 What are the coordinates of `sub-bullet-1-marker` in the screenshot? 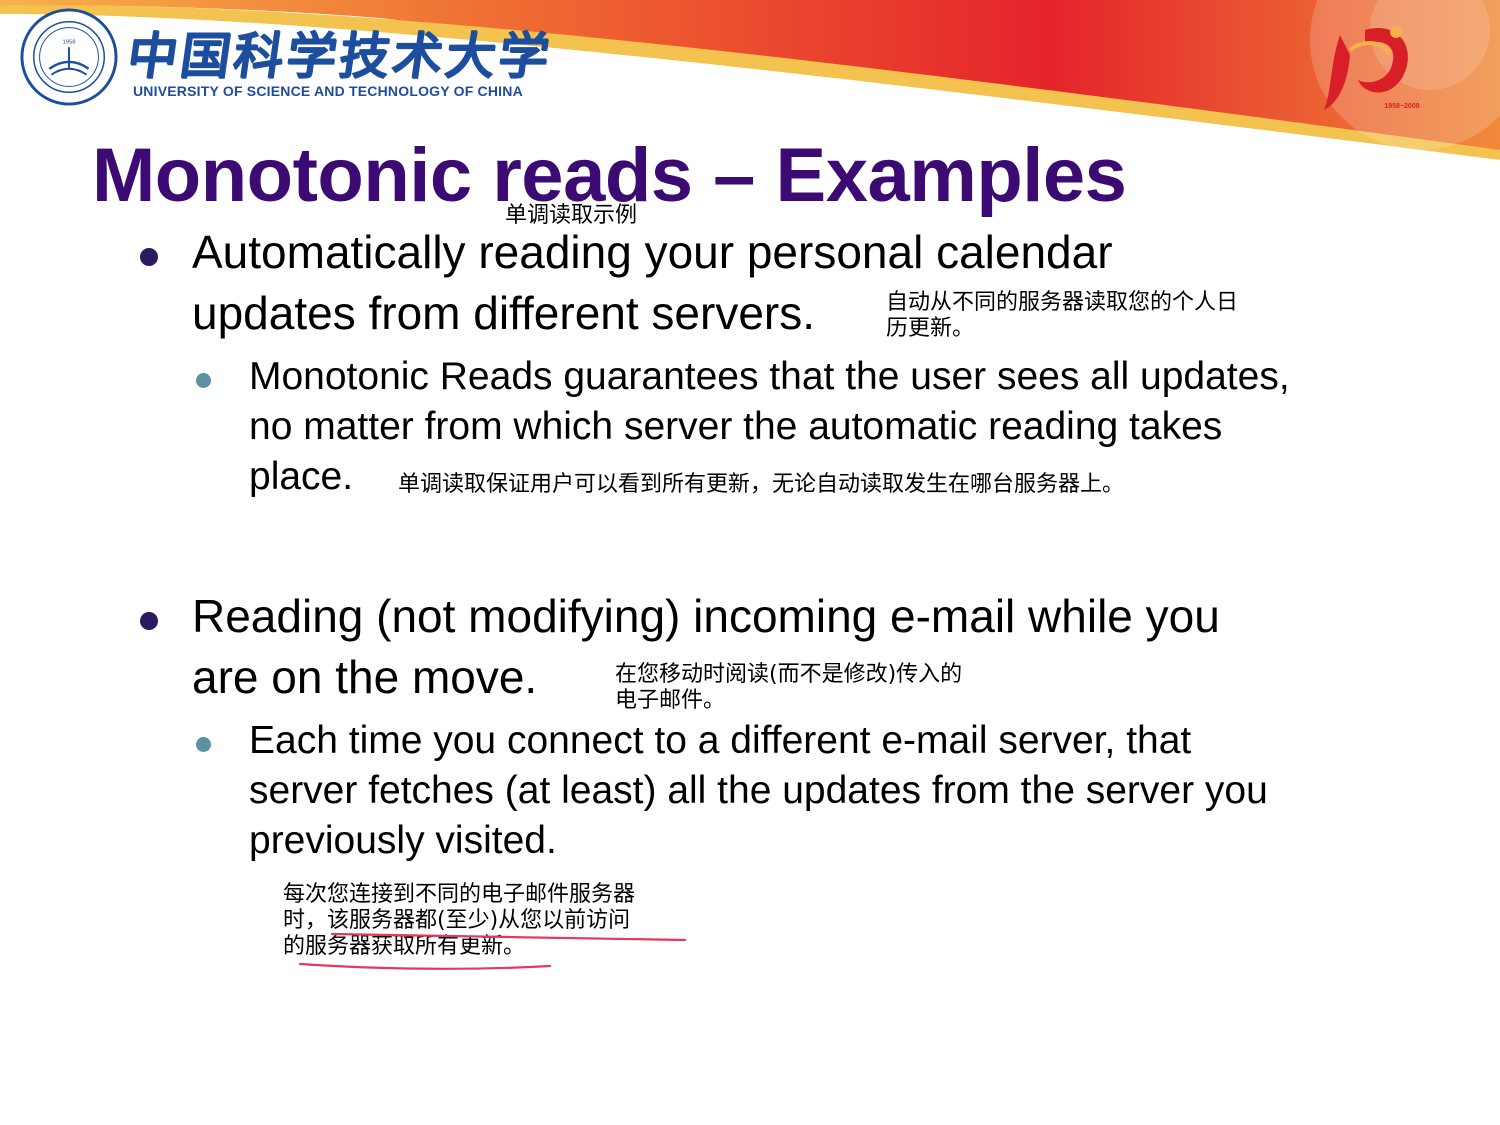 It's located at (203, 380).